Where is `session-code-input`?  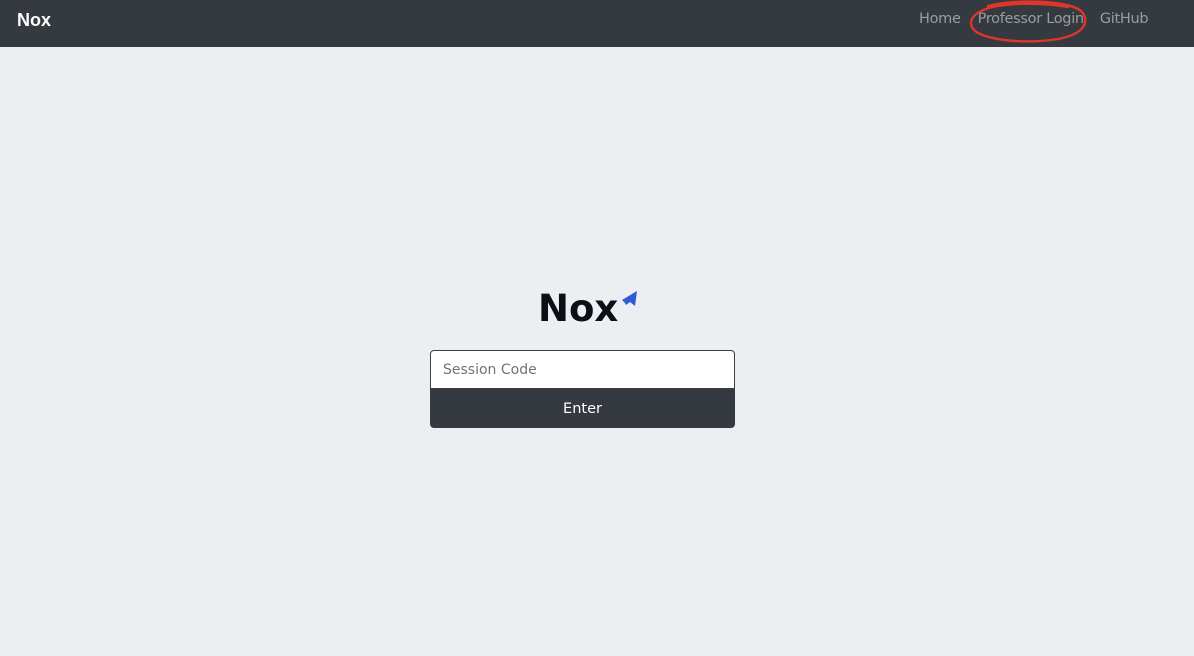 session-code-input is located at coordinates (582, 369).